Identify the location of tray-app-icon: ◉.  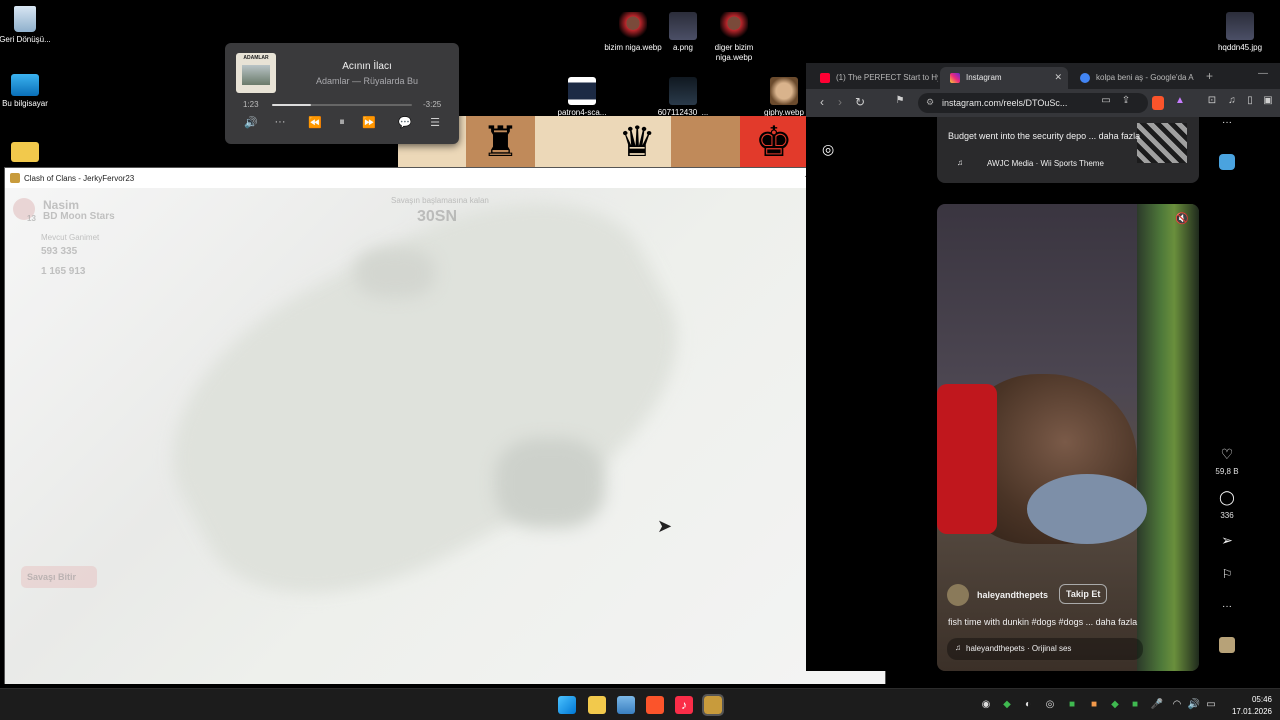
(986, 704).